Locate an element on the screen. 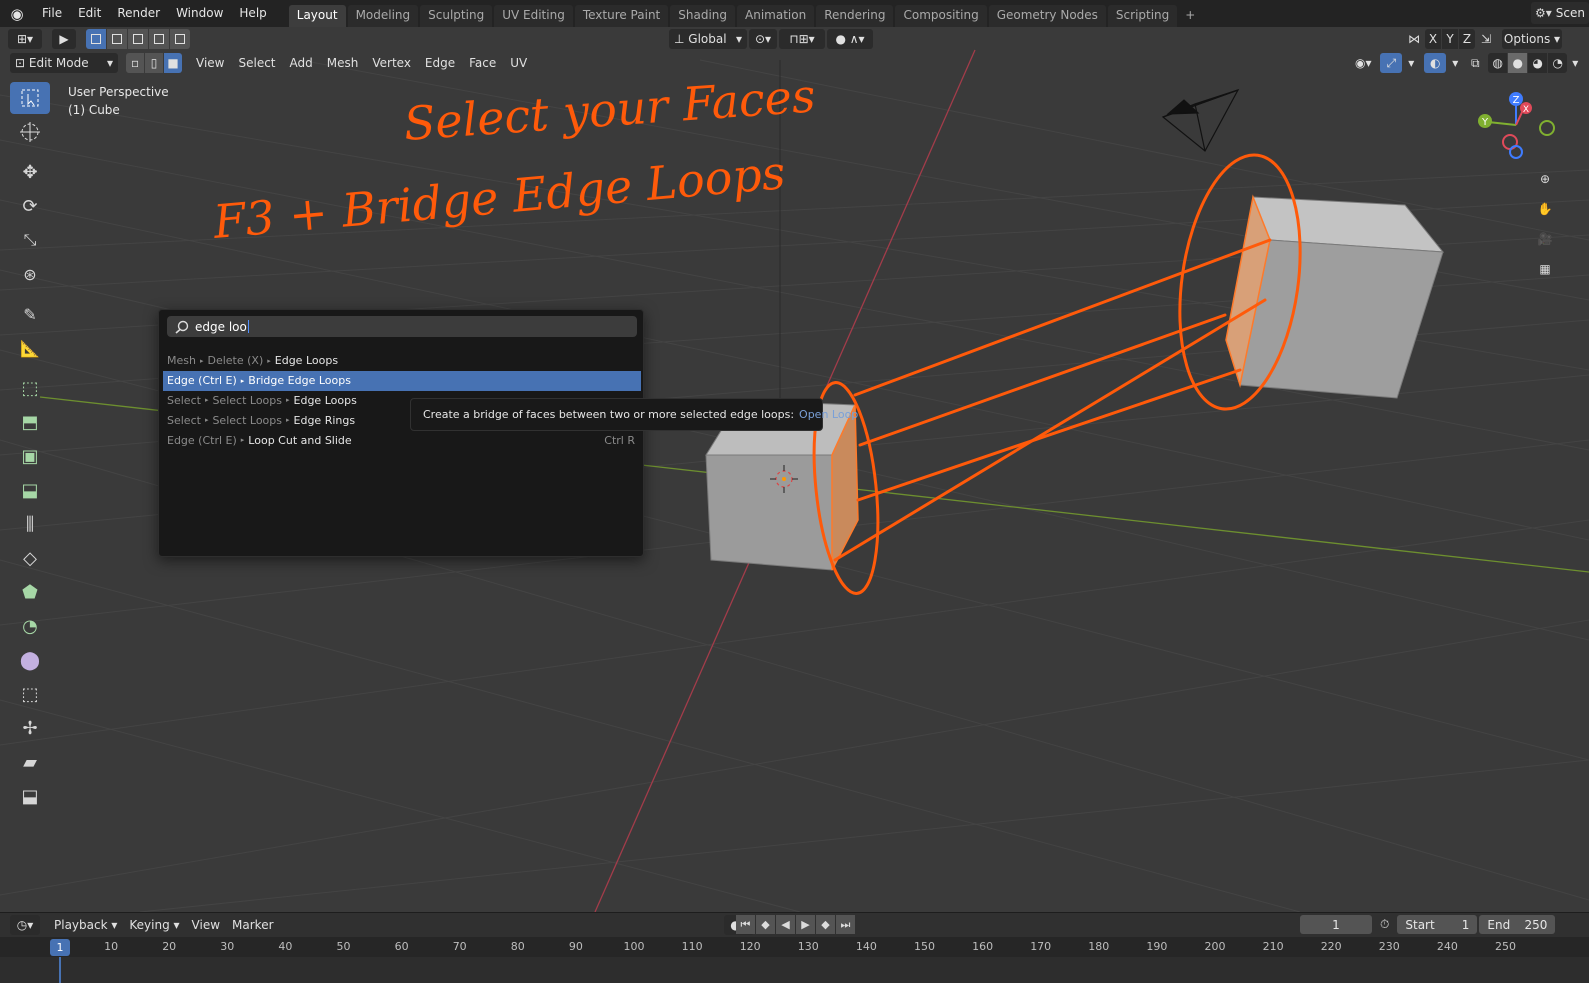 Image resolution: width=1589 pixels, height=983 pixels. tool-measure: 📐 is located at coordinates (30, 348).